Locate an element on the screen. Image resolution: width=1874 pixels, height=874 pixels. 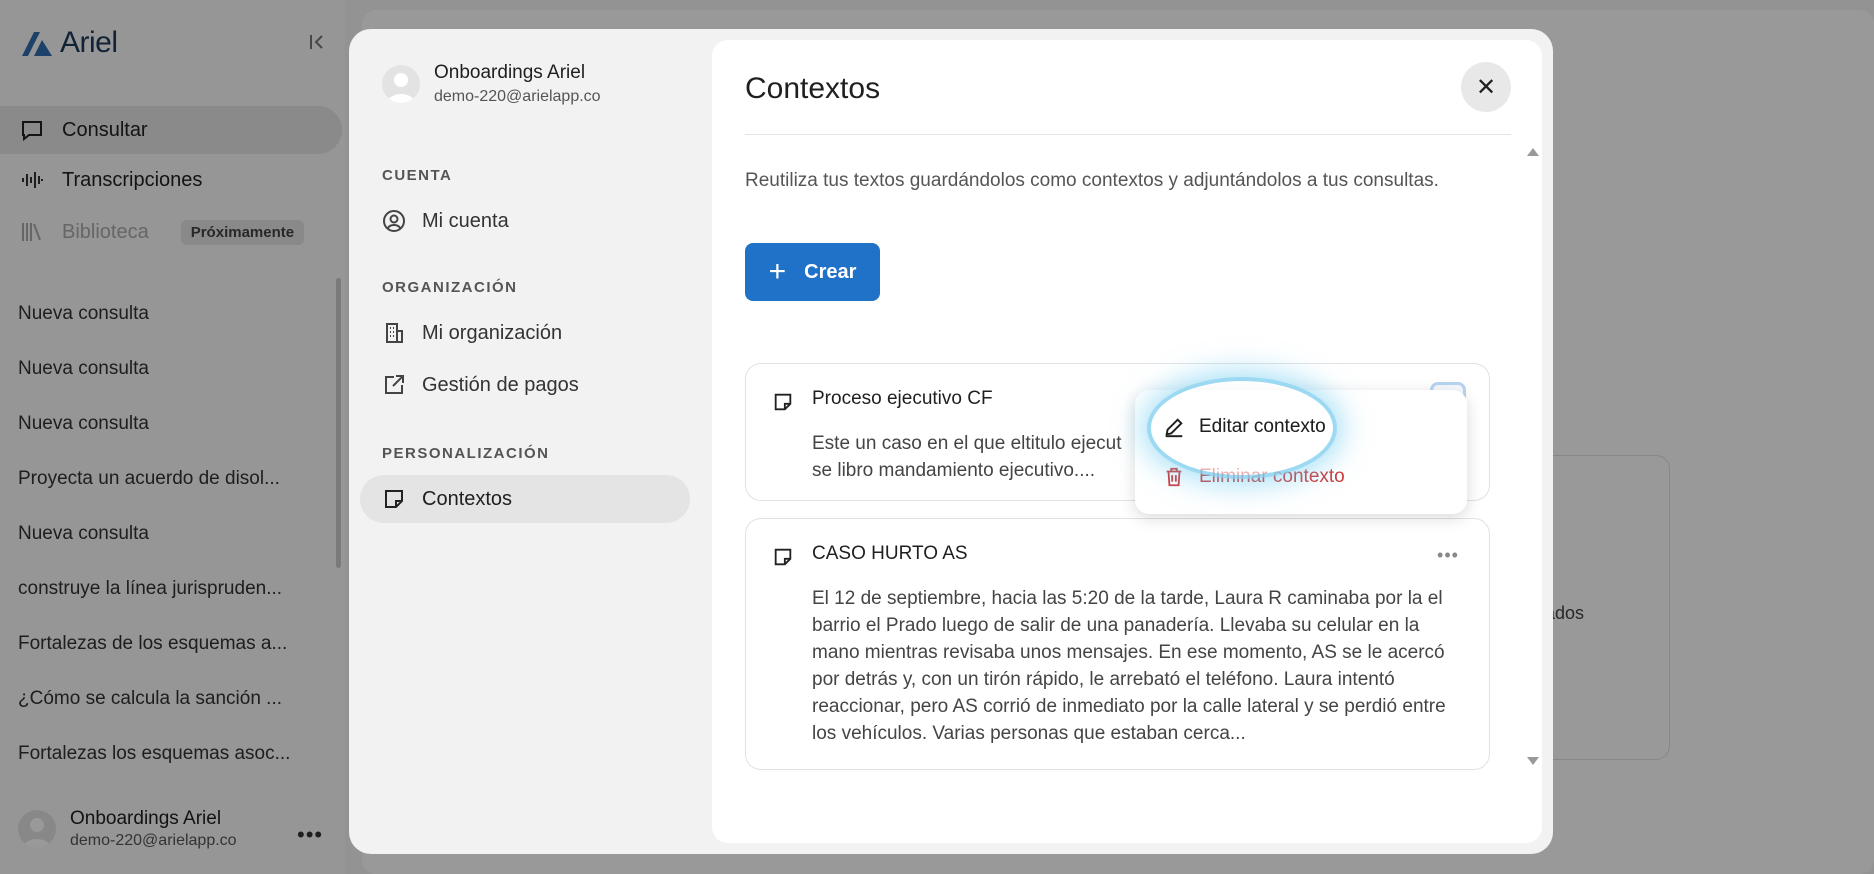
menu-item-mi-cuenta: Mi cuenta is located at coordinates (525, 221).